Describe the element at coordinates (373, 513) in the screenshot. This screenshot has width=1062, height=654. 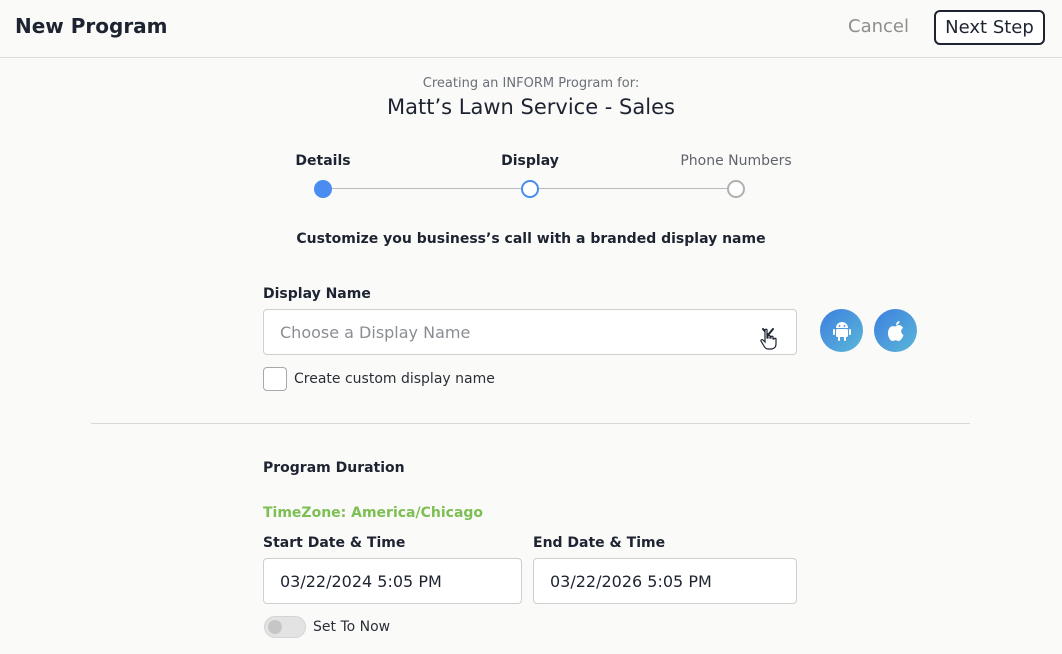
I see `timezone-label: TimeZone: America/Chicago` at that location.